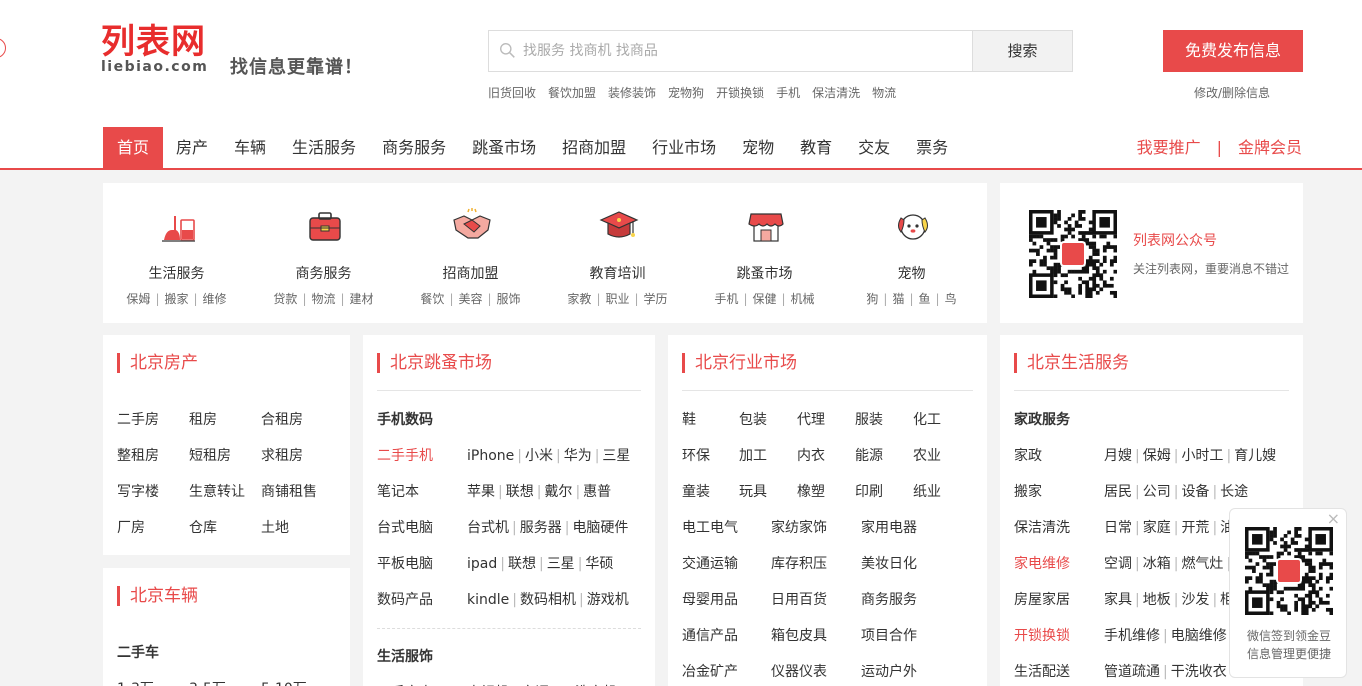 Image resolution: width=1362 pixels, height=686 pixels. I want to click on nav-item: 商务服务, so click(414, 147).